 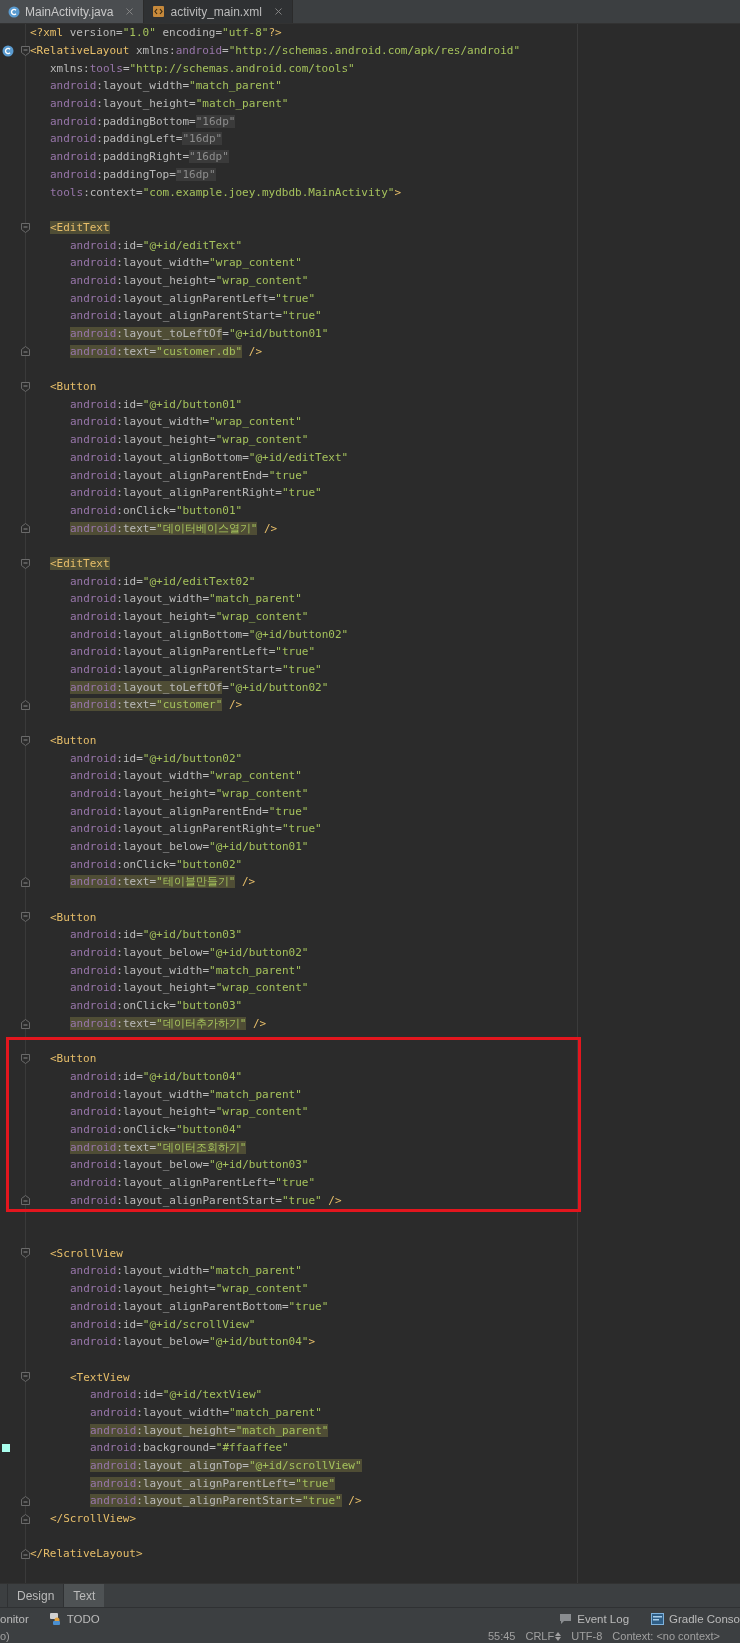 What do you see at coordinates (166, 351) in the screenshot?
I see `code-line: android:text="customer.db" />` at bounding box center [166, 351].